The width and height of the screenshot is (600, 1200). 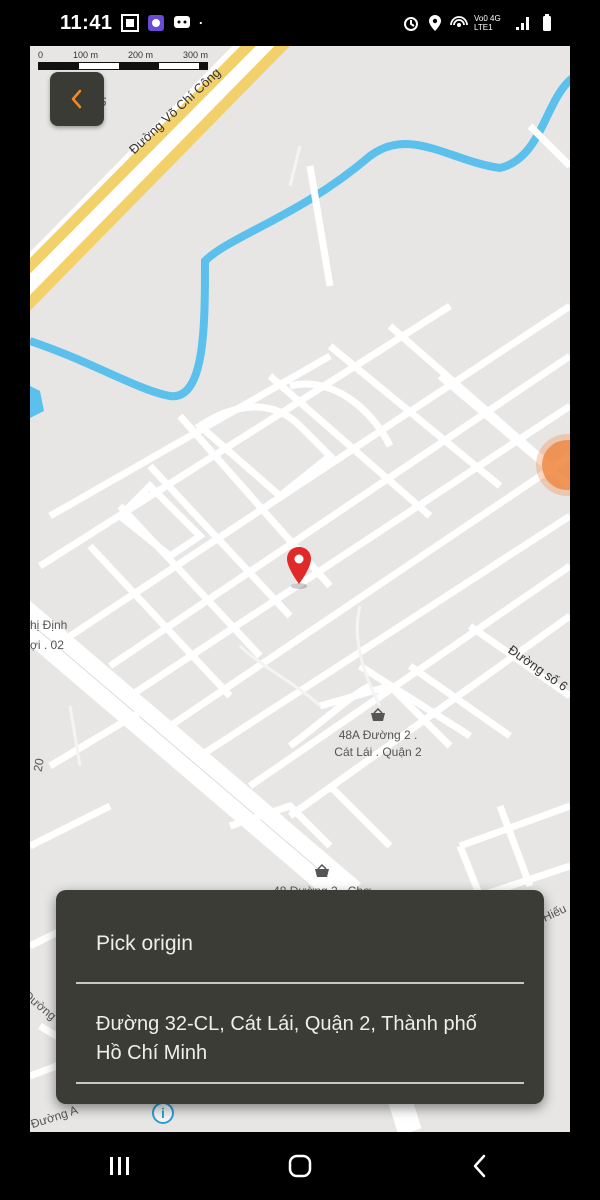 I want to click on hotspot-icon, so click(x=459, y=21).